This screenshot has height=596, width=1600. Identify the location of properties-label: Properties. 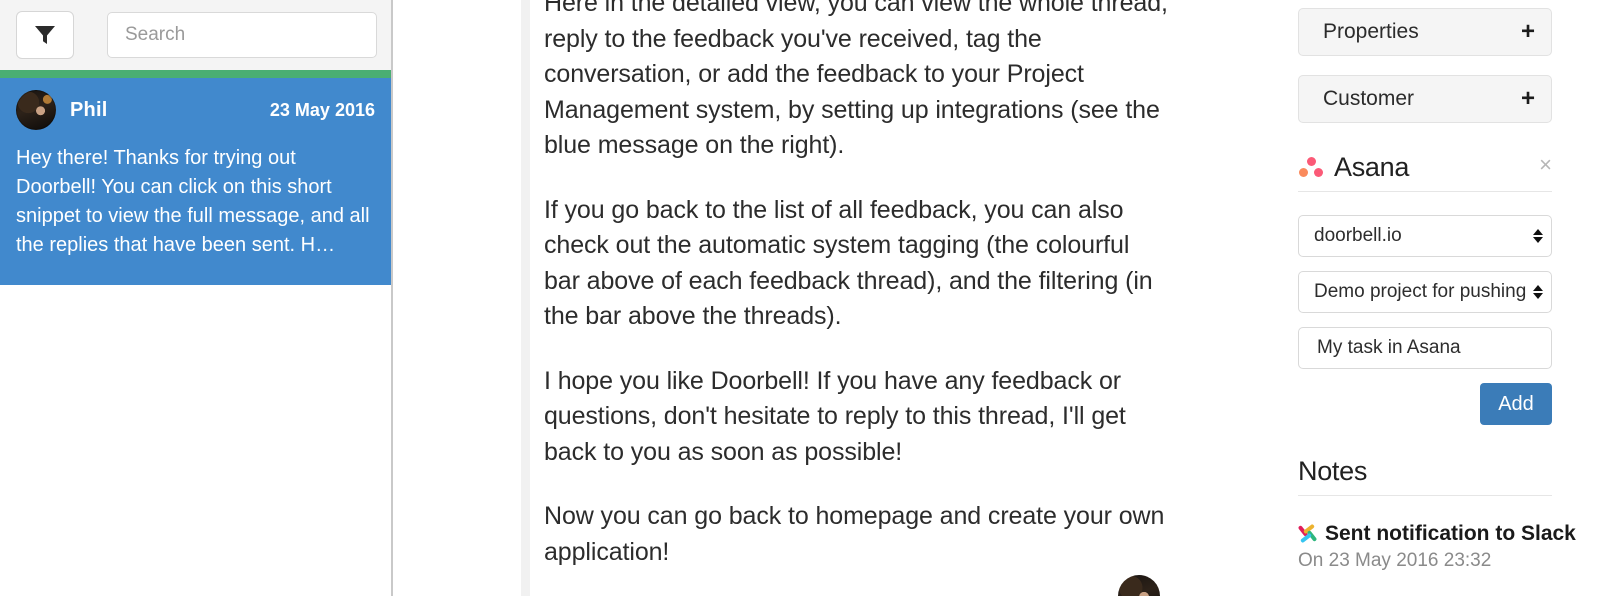
(1371, 31).